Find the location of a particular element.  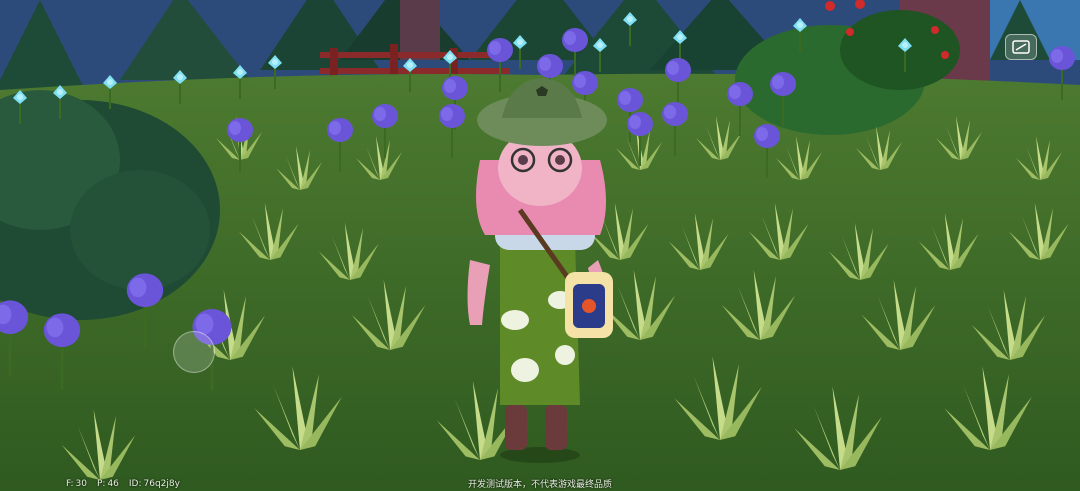

test-build-disclaimer: 开发测试版本，不代表游戏最终品质 is located at coordinates (539, 485).